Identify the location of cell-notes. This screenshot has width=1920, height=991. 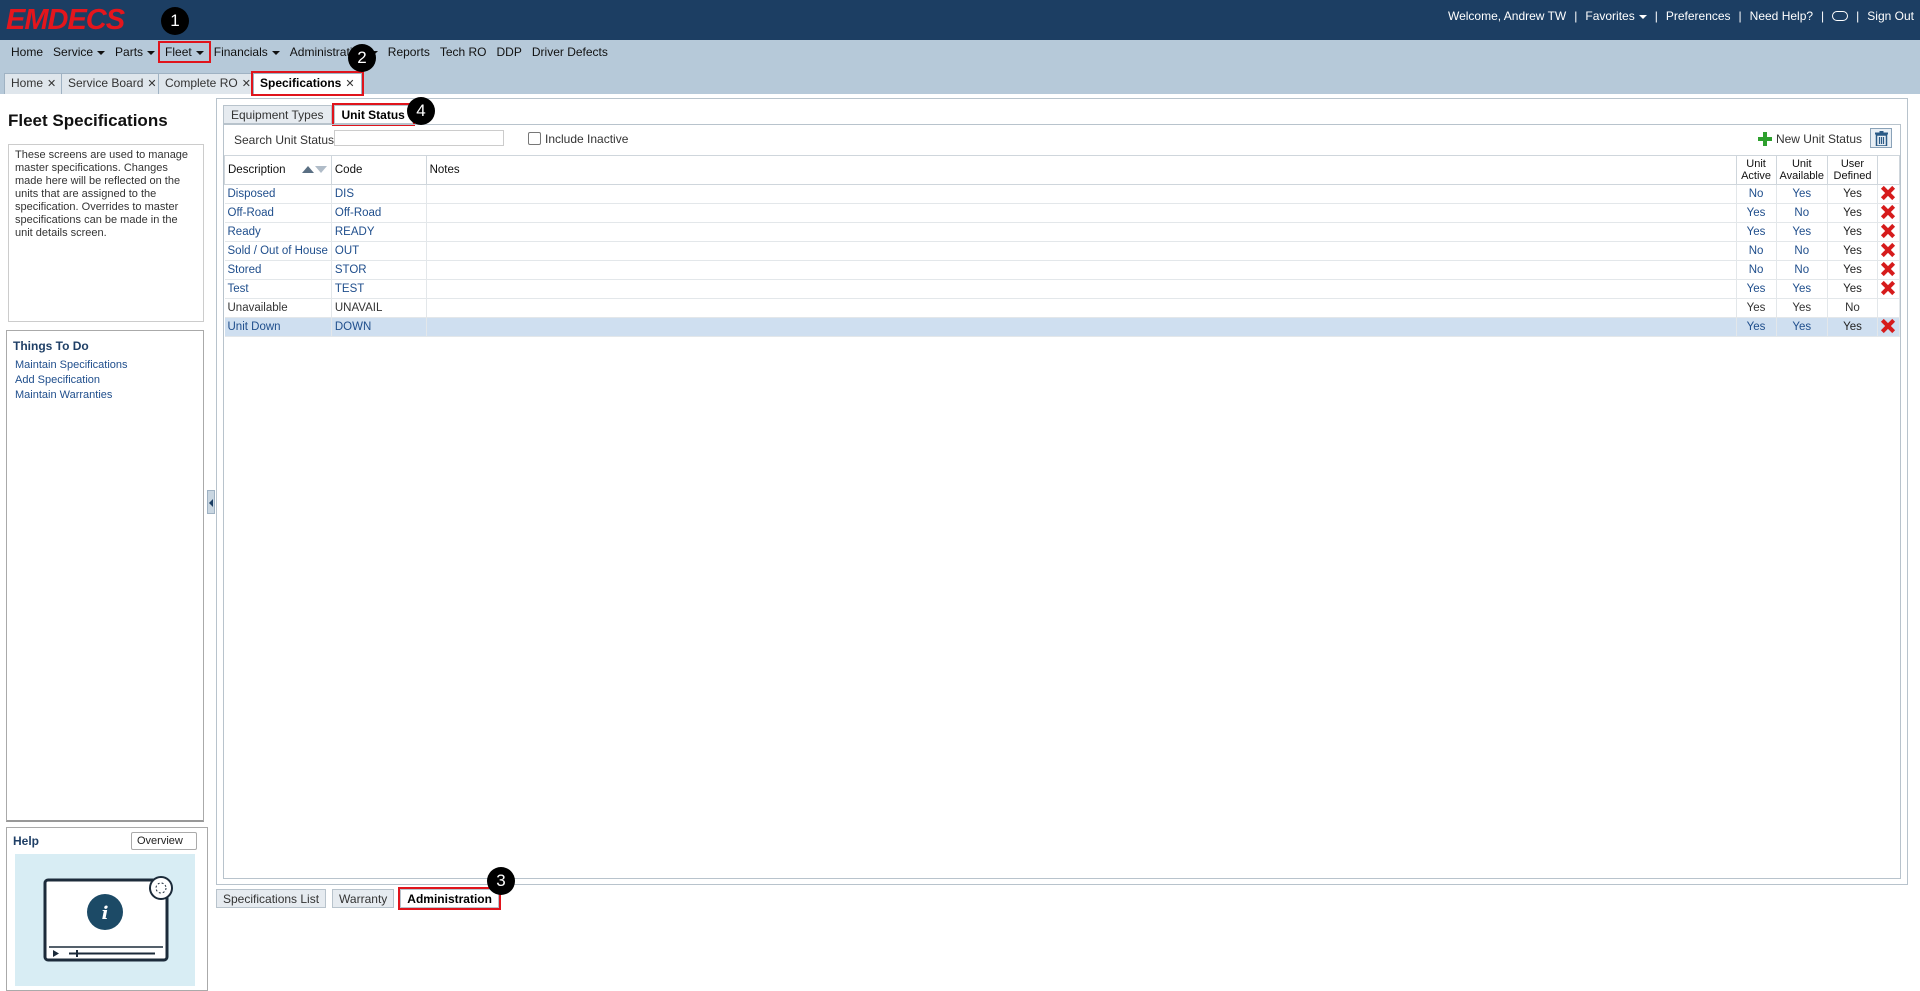
(1081, 289).